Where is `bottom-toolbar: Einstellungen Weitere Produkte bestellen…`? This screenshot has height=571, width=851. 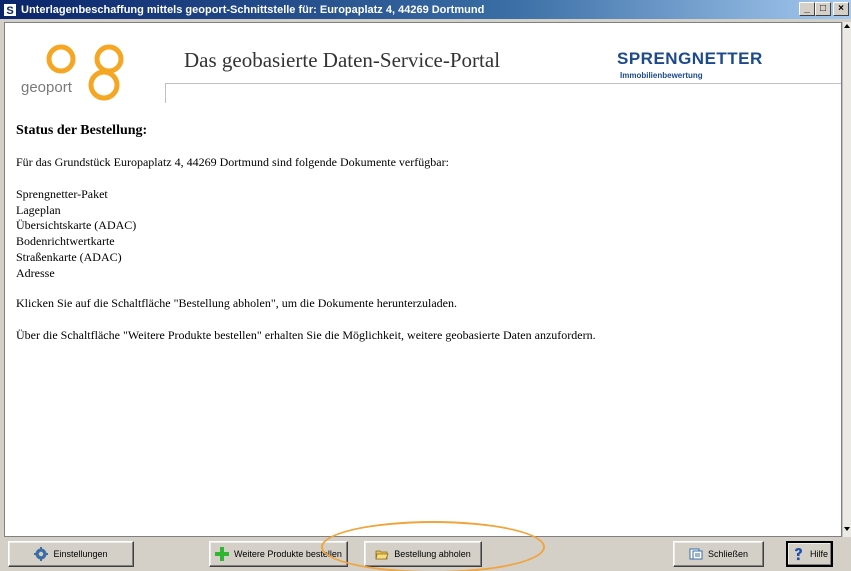
bottom-toolbar: Einstellungen Weitere Produkte bestellen… is located at coordinates (425, 554).